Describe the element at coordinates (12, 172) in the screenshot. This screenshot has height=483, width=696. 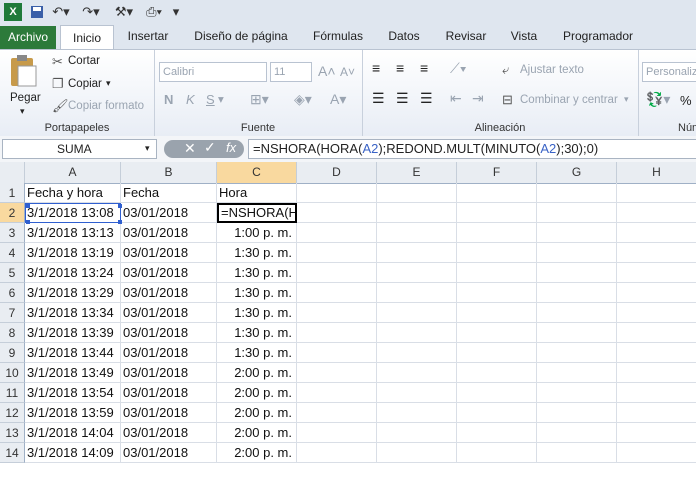
I see `select-all-corner` at that location.